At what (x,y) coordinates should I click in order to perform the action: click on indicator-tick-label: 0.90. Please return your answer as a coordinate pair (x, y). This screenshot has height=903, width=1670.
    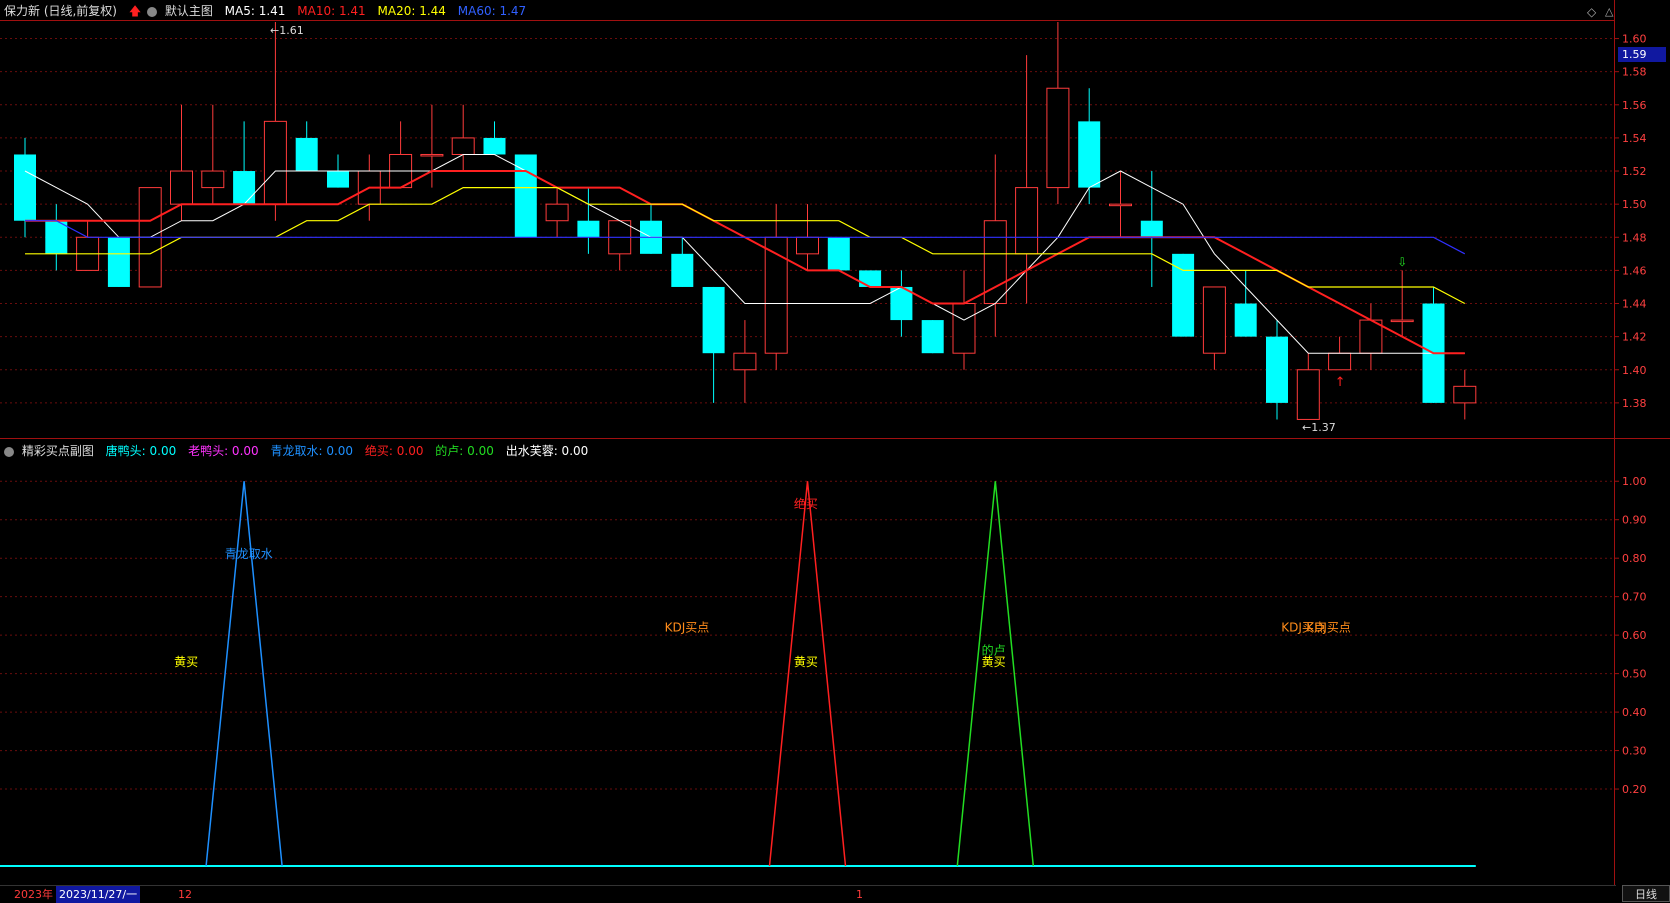
    Looking at the image, I should click on (1634, 520).